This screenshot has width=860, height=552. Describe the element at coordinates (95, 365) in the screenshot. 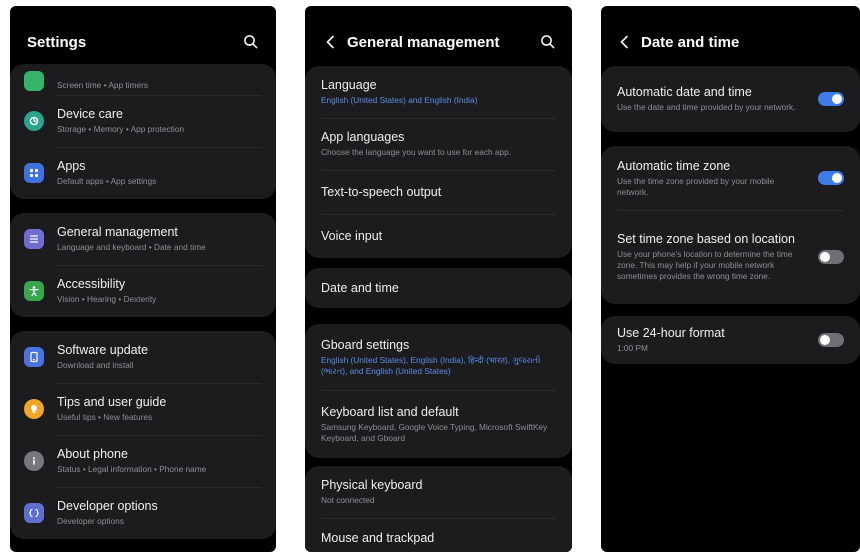

I see `settings-item-subtitle: Download and install` at that location.